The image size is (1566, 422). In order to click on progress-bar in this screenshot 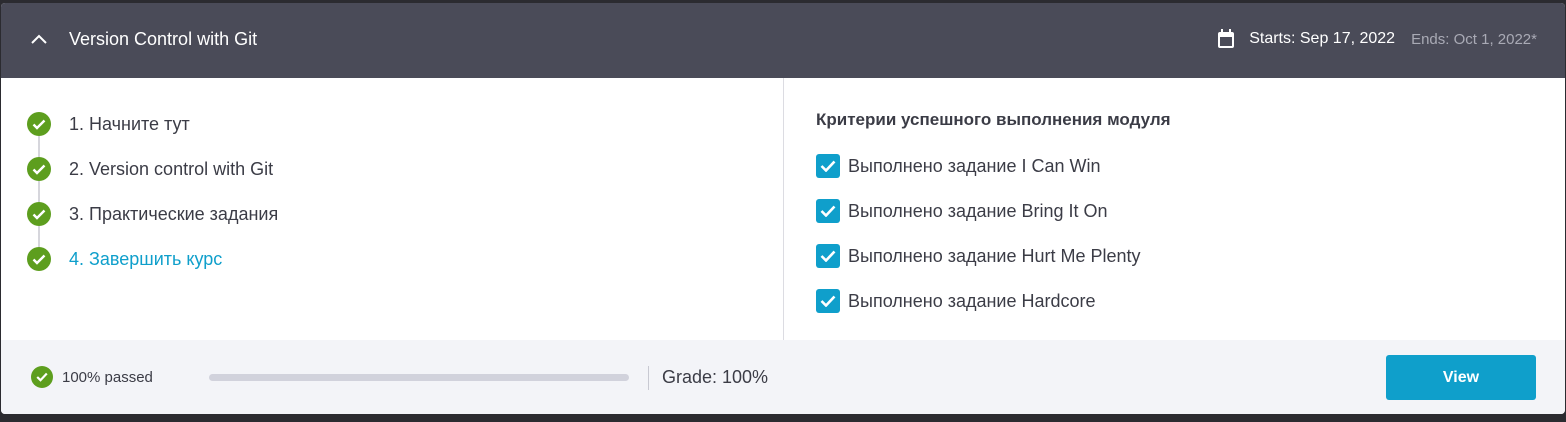, I will do `click(419, 377)`.